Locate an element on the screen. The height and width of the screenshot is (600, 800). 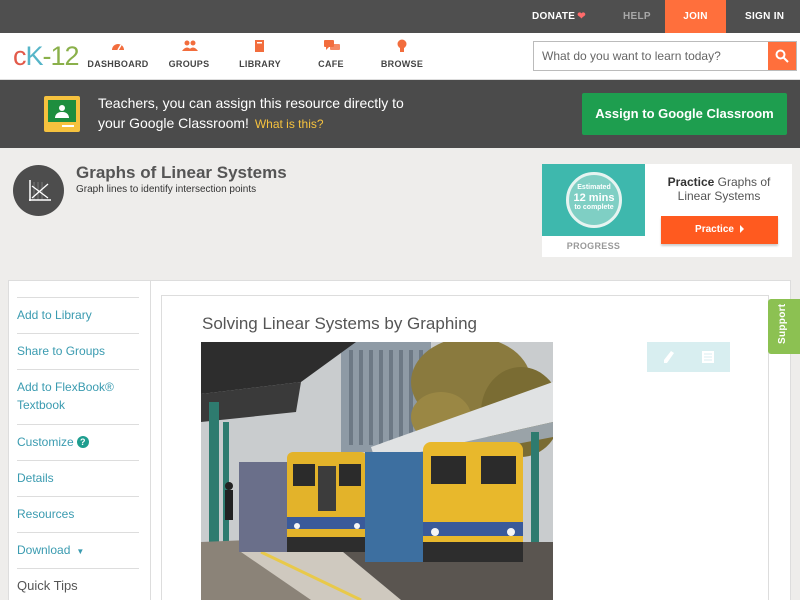
pencil-icon is located at coordinates (669, 359).